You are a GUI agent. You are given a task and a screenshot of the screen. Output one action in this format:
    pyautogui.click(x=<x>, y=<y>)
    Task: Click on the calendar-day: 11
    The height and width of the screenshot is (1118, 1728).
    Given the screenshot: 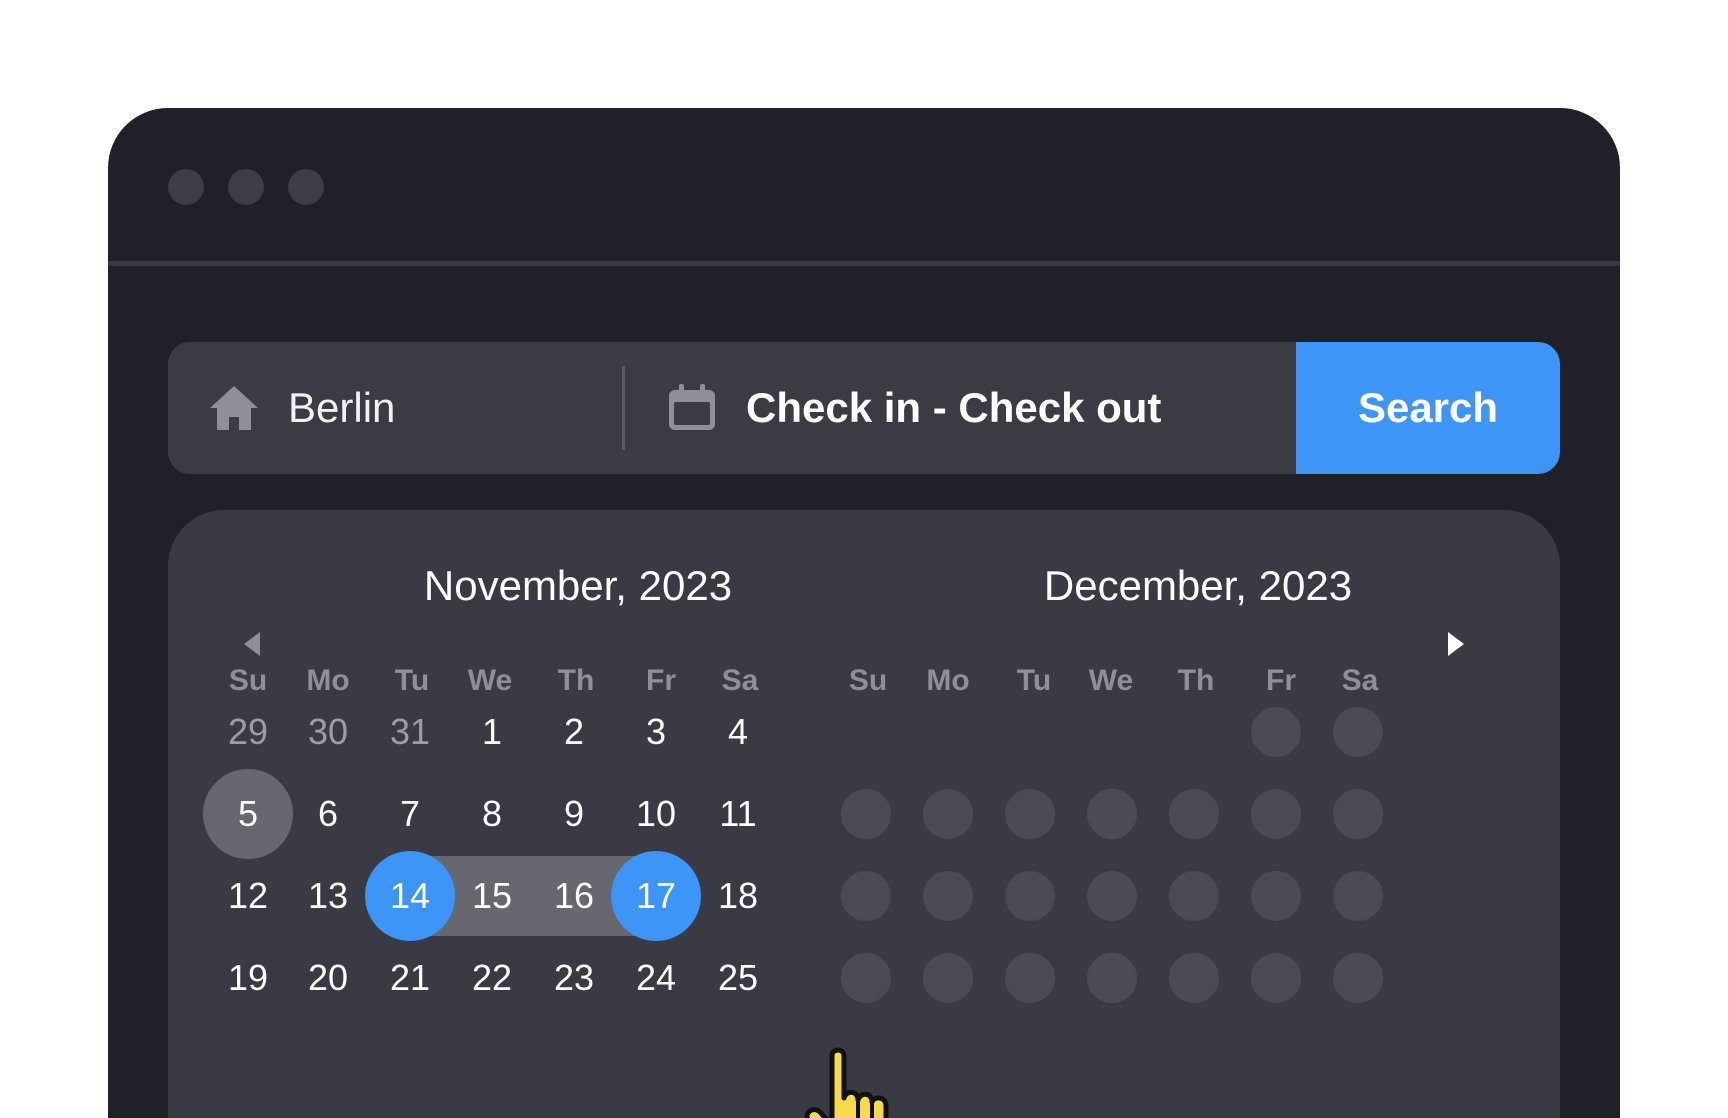 What is the action you would take?
    pyautogui.click(x=738, y=814)
    